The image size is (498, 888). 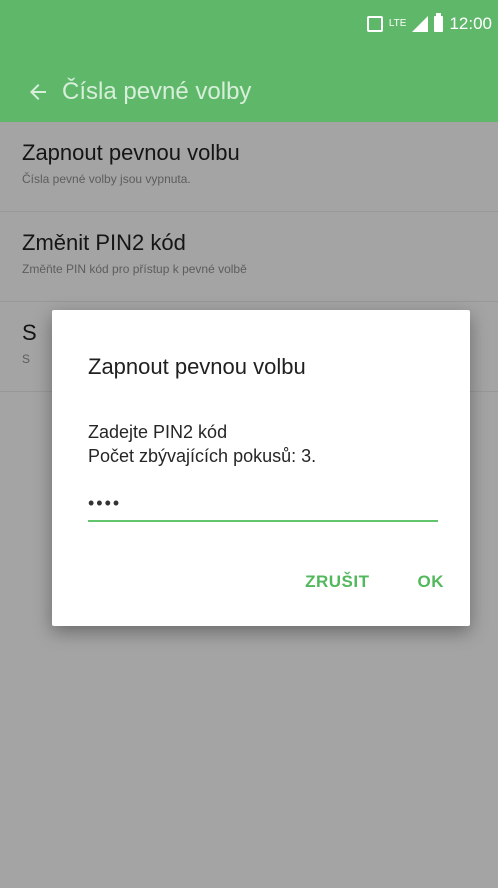 I want to click on page-title: Čísla pevné volby, so click(x=157, y=91).